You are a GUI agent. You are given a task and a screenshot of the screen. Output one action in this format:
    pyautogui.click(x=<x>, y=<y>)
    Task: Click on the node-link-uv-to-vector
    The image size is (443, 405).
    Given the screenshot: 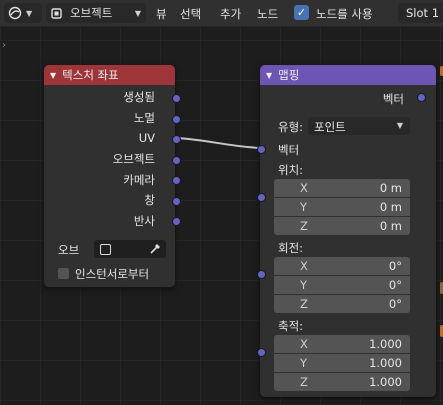 What is the action you would take?
    pyautogui.click(x=218, y=143)
    